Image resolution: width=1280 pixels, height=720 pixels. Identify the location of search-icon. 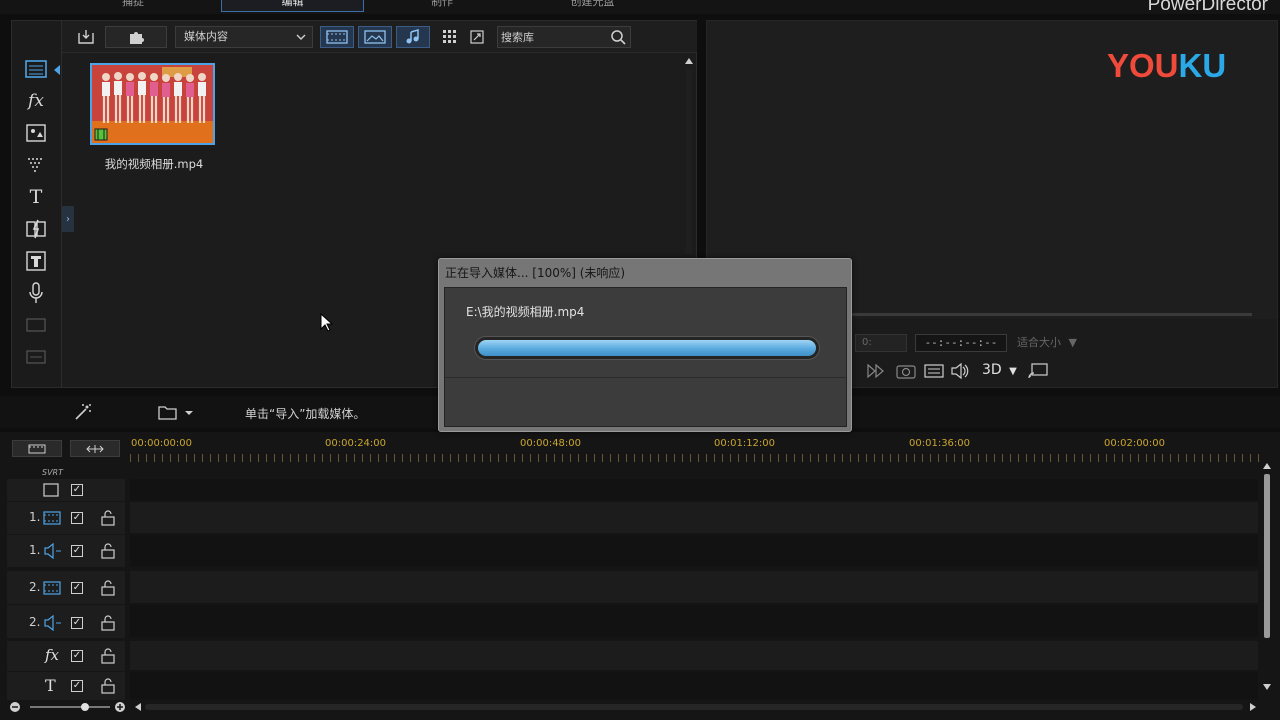
(618, 38).